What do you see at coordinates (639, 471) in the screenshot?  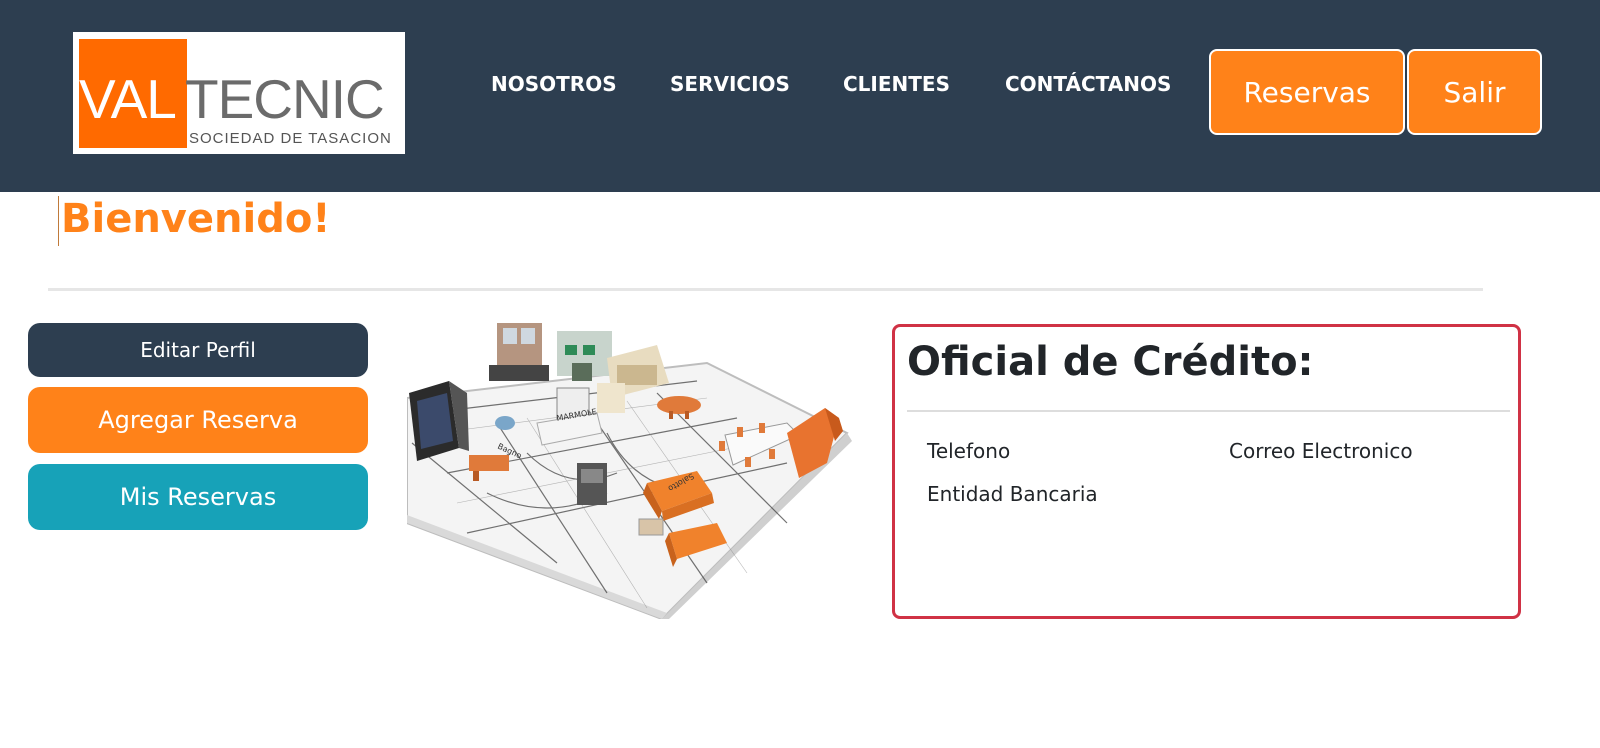 I see `floorplan-illustration: MARMOLE Salotto Bagno` at bounding box center [639, 471].